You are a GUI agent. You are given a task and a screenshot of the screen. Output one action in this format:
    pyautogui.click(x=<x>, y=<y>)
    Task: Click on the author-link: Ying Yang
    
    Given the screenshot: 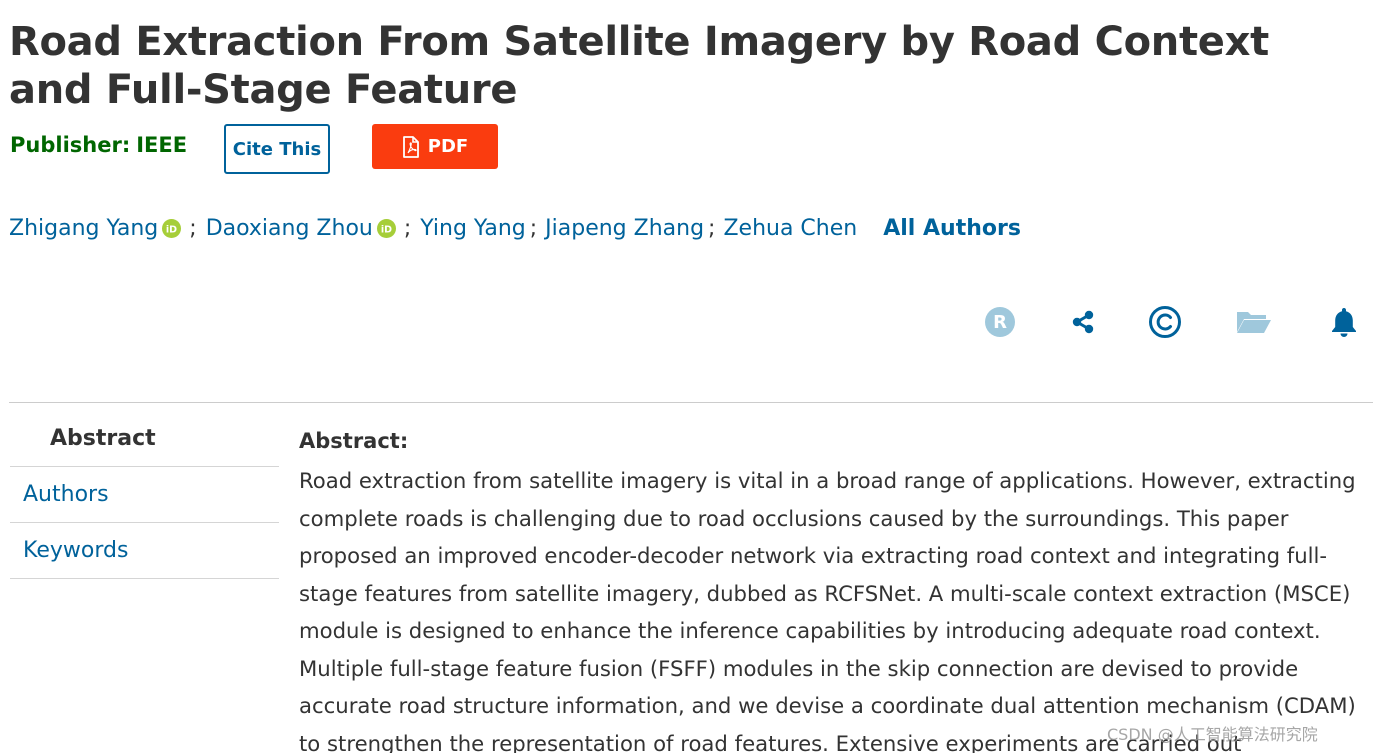 What is the action you would take?
    pyautogui.click(x=472, y=228)
    